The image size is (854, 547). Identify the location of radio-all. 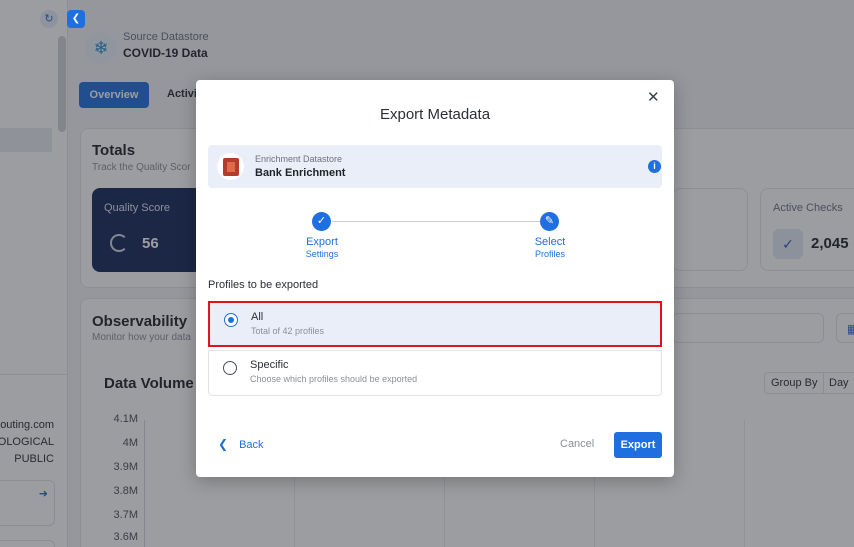
(231, 320).